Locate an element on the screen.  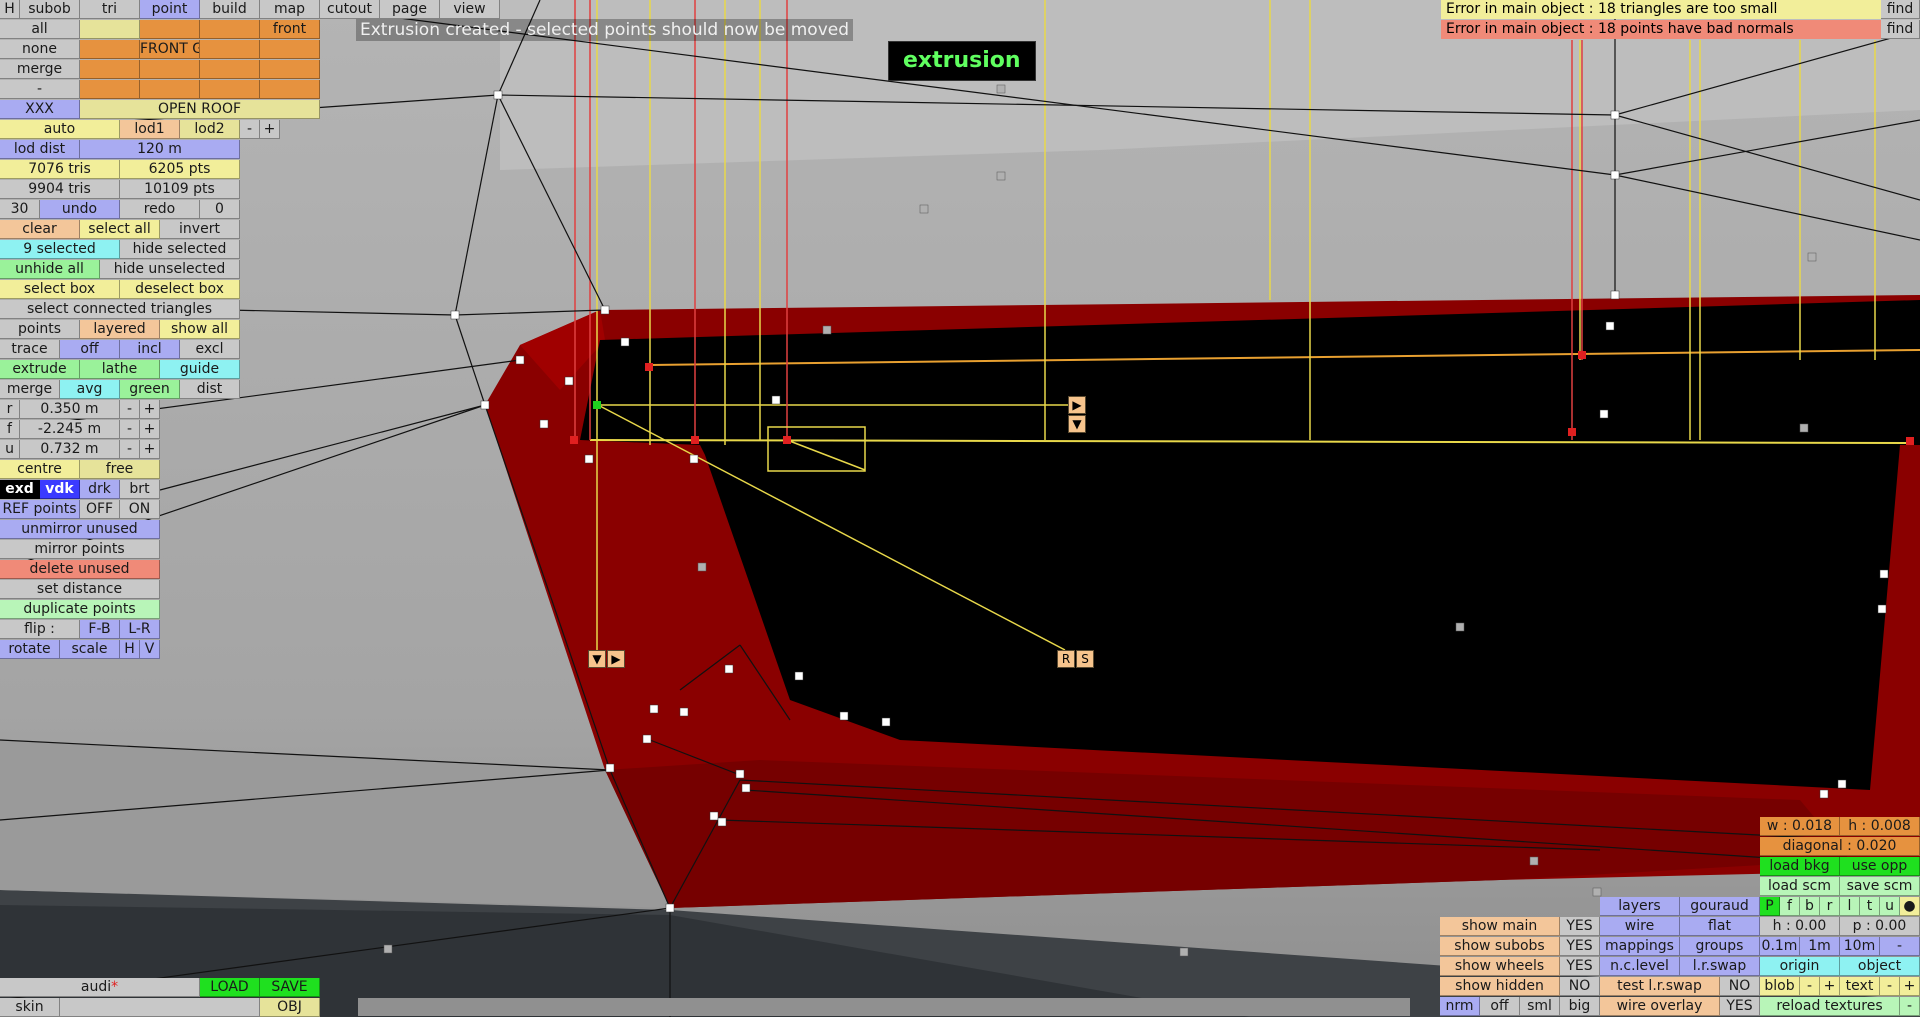
layered-button: layered is located at coordinates (120, 329).